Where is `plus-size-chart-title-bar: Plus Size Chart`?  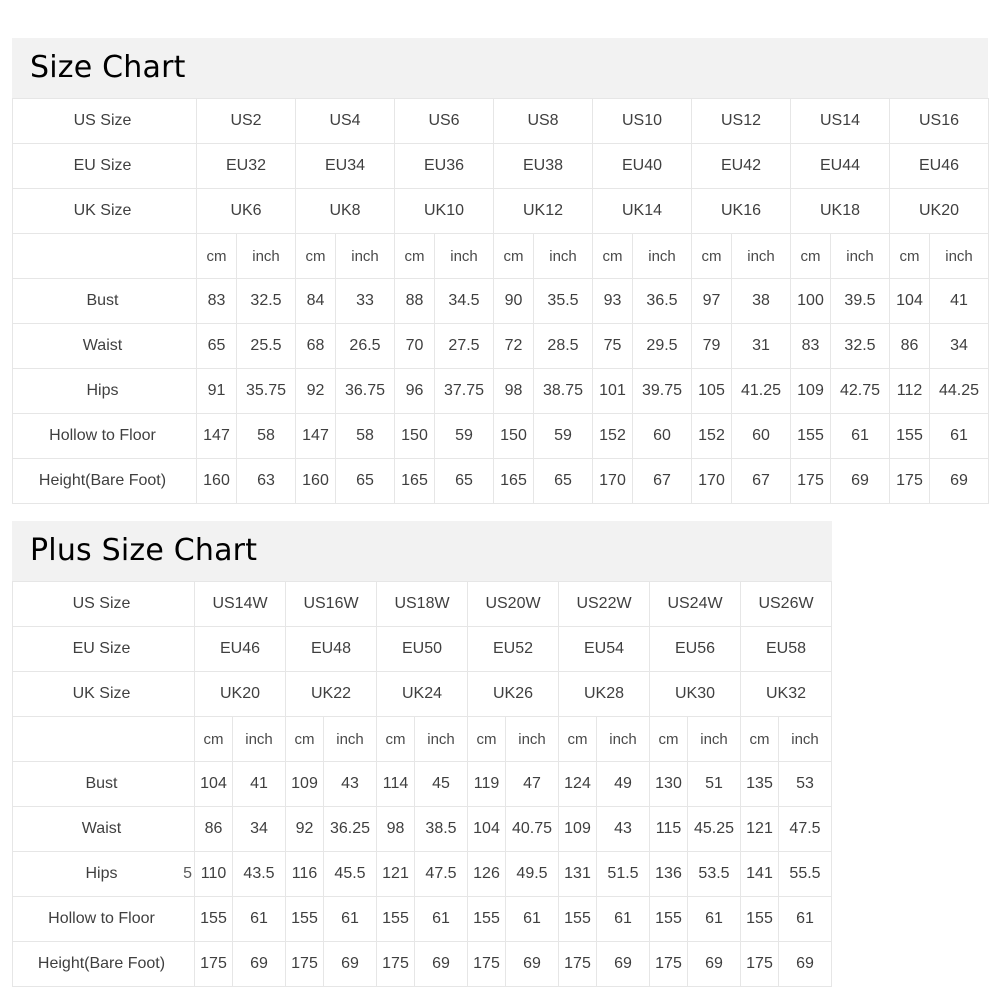
plus-size-chart-title-bar: Plus Size Chart is located at coordinates (422, 551).